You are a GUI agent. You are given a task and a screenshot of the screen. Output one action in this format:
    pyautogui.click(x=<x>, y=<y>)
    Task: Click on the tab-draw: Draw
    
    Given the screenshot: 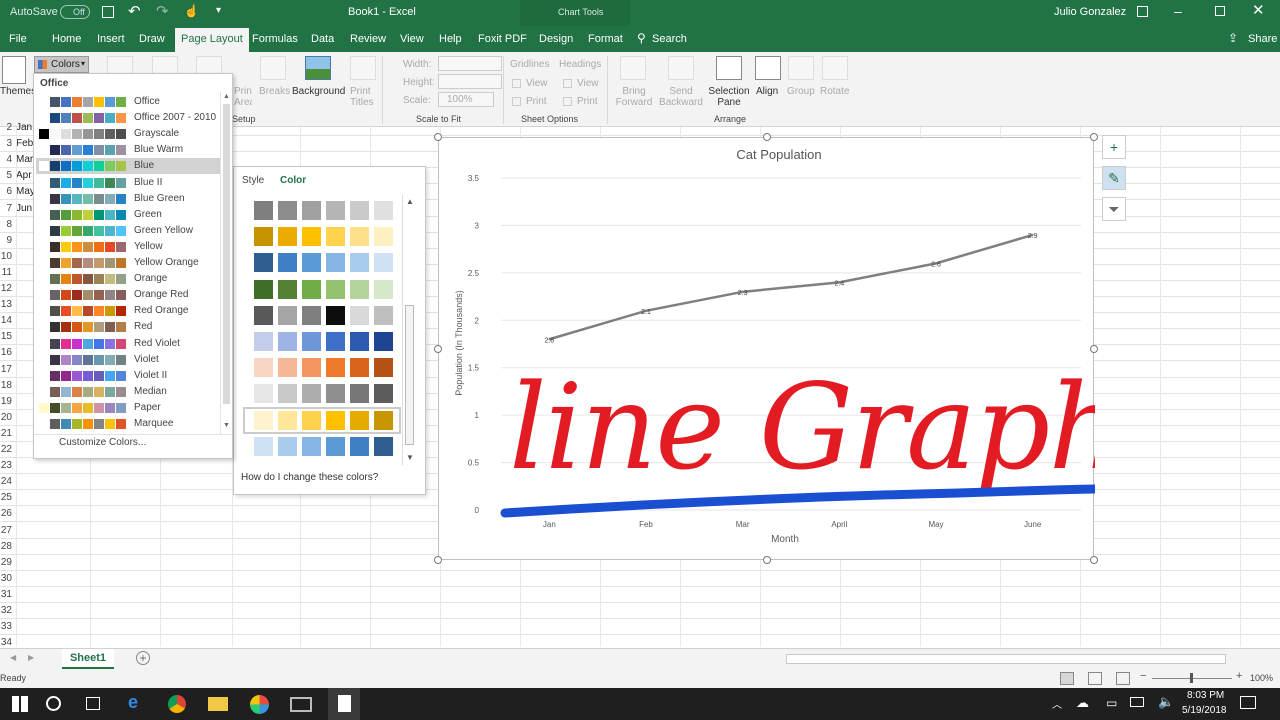 What is the action you would take?
    pyautogui.click(x=152, y=39)
    